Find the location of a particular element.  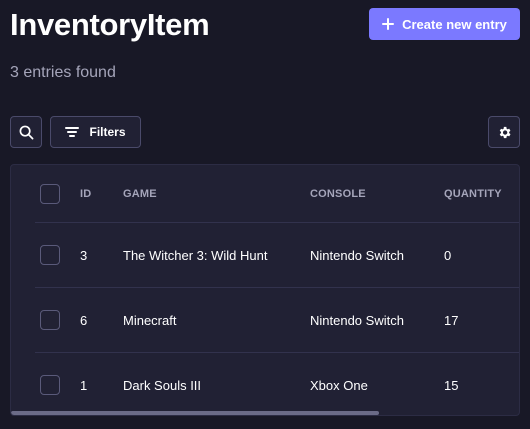

entries-count: 3 entries found is located at coordinates (63, 72).